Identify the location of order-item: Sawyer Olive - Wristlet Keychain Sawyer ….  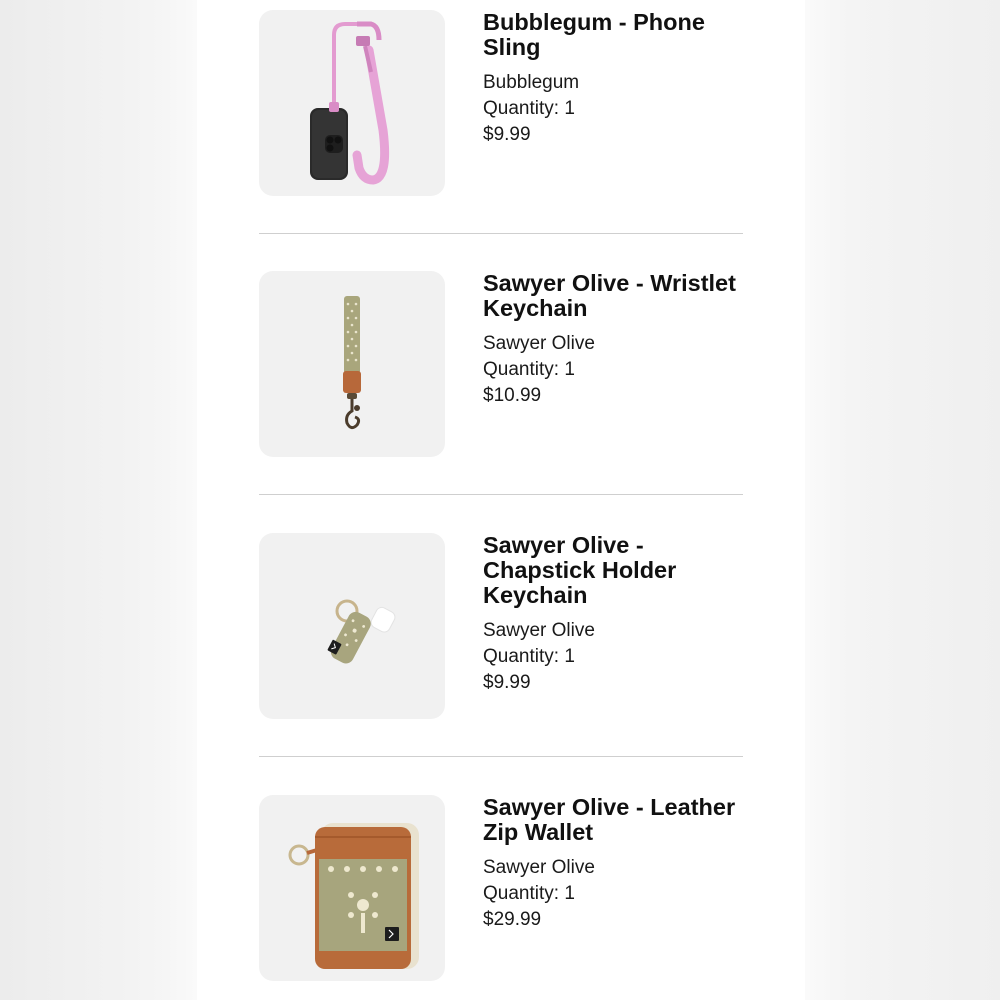
(501, 364).